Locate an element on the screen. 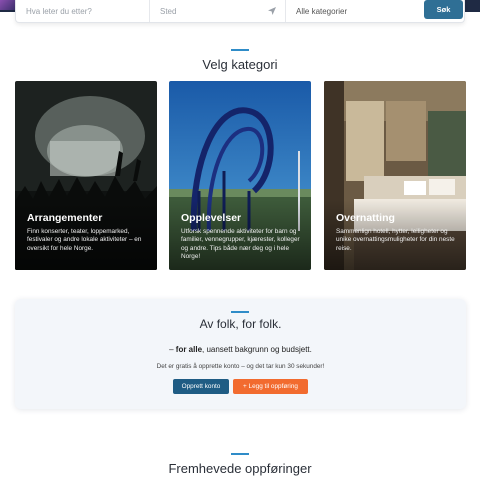 This screenshot has width=480, height=480. cta-accent-line is located at coordinates (240, 312).